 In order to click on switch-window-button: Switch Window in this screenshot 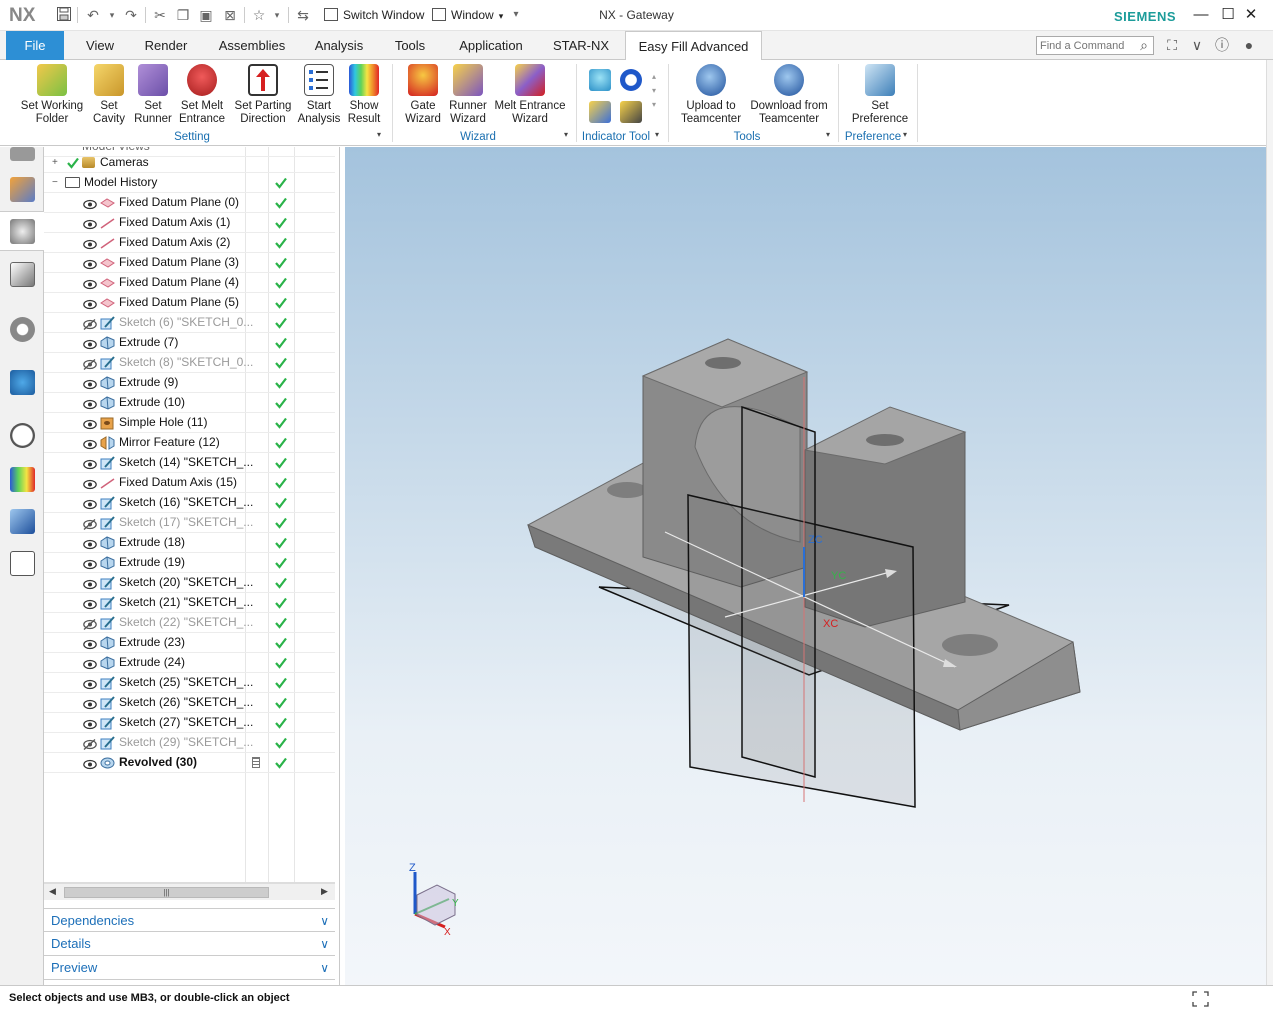, I will do `click(374, 15)`.